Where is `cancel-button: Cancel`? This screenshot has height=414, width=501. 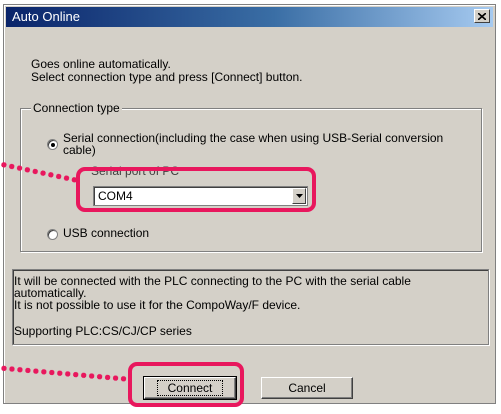 cancel-button: Cancel is located at coordinates (307, 388).